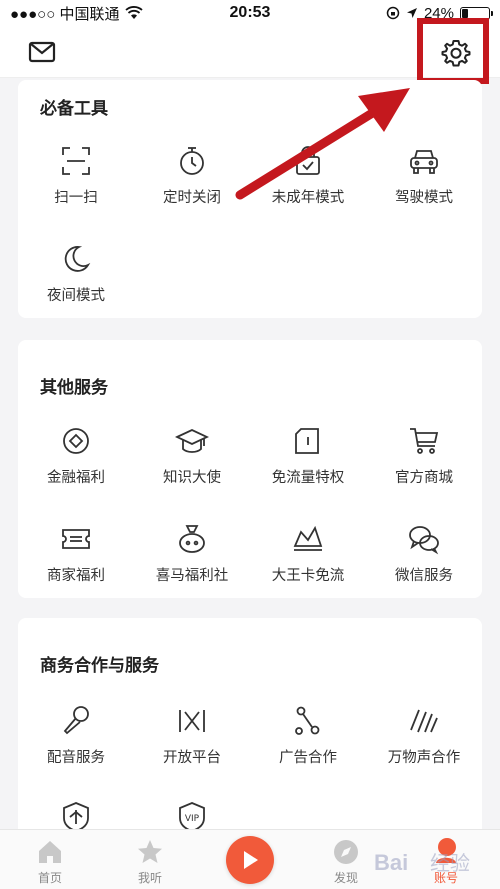  What do you see at coordinates (77, 259) in the screenshot?
I see `moon-icon` at bounding box center [77, 259].